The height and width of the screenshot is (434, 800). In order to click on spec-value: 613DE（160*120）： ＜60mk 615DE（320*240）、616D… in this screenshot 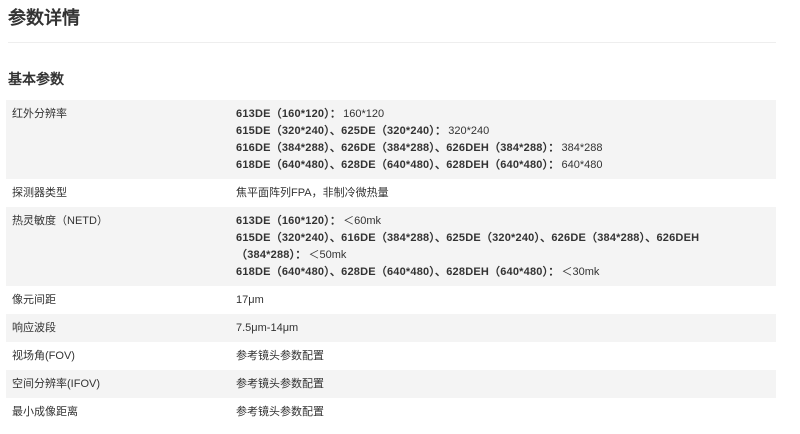, I will do `click(506, 246)`.